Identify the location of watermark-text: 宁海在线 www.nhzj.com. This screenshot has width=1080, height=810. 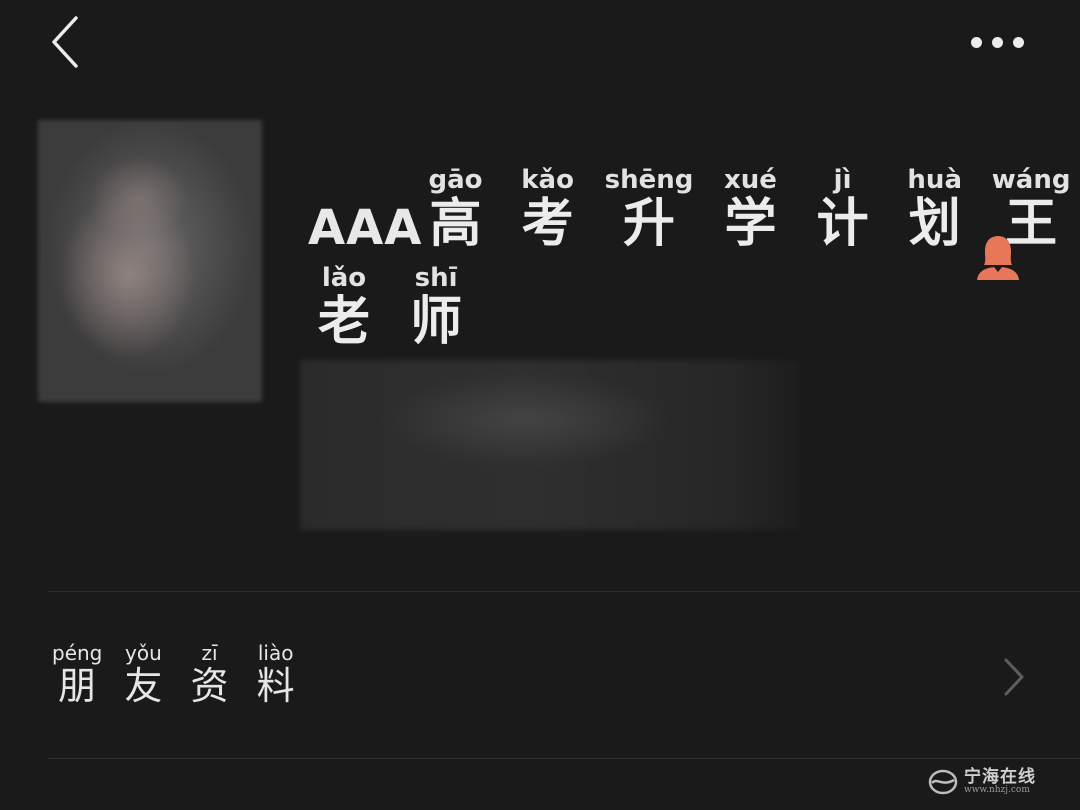
(1000, 782).